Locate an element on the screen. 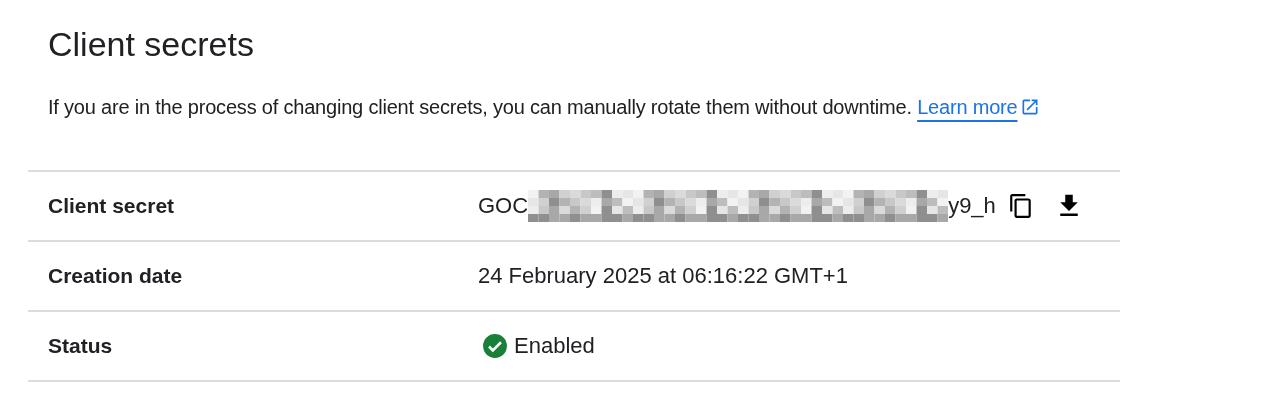  check-circle-icon is located at coordinates (495, 346).